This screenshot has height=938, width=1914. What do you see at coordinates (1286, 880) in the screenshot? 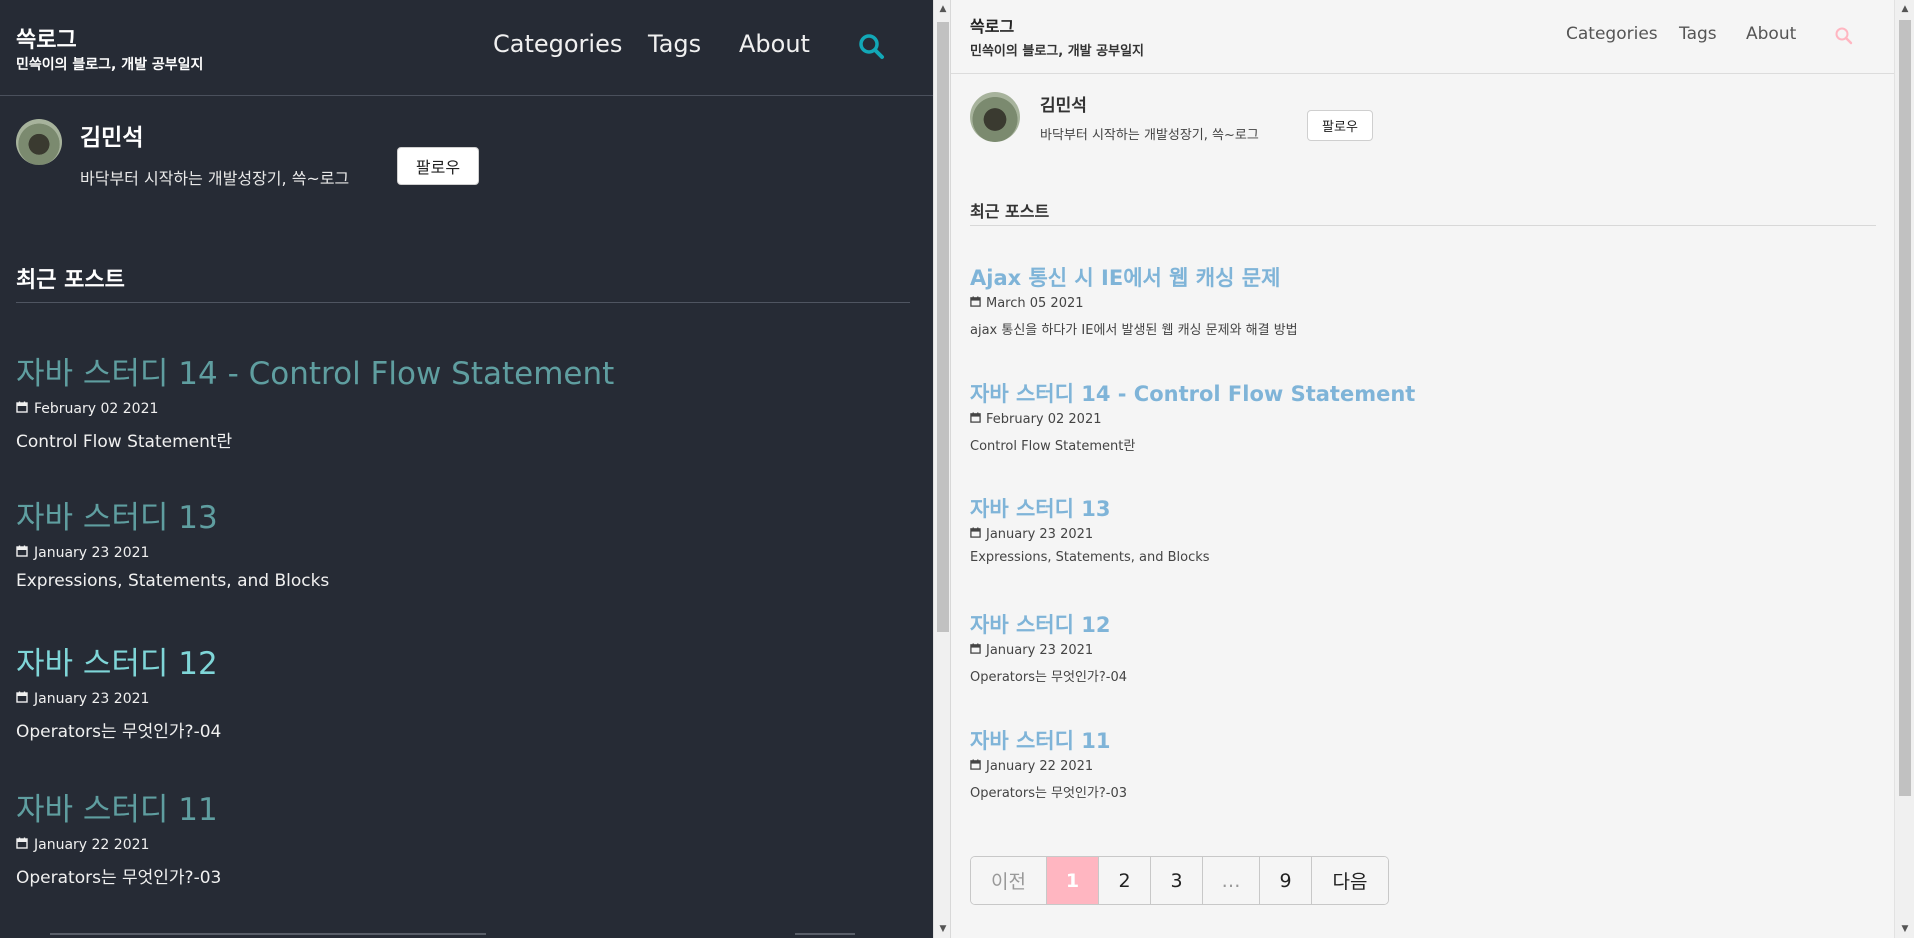
I see `pagination-page-9: 9` at bounding box center [1286, 880].